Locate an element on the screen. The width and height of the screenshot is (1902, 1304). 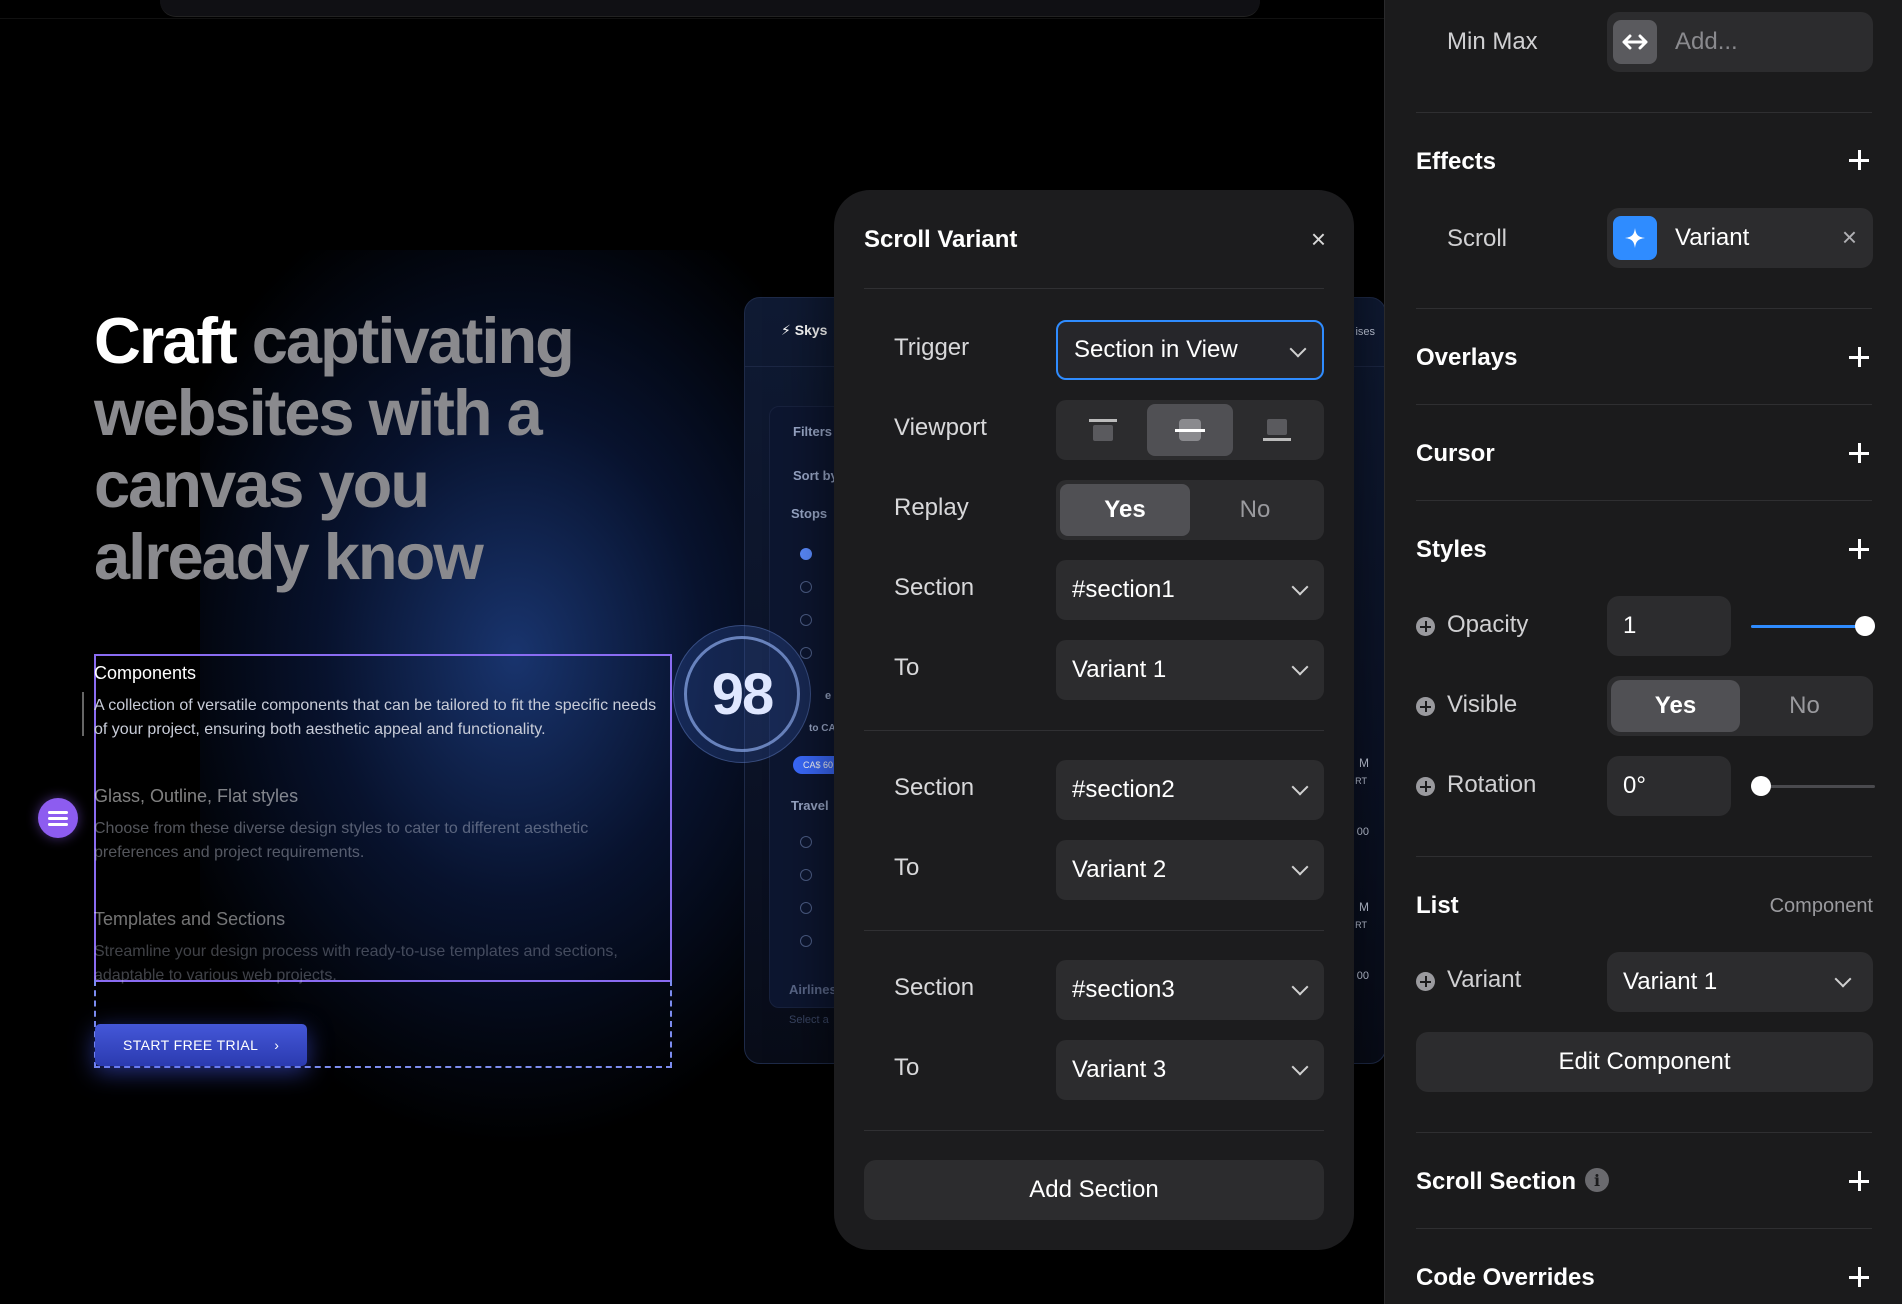
start-free-trial-button: START FREE TRIAL › is located at coordinates (201, 1045).